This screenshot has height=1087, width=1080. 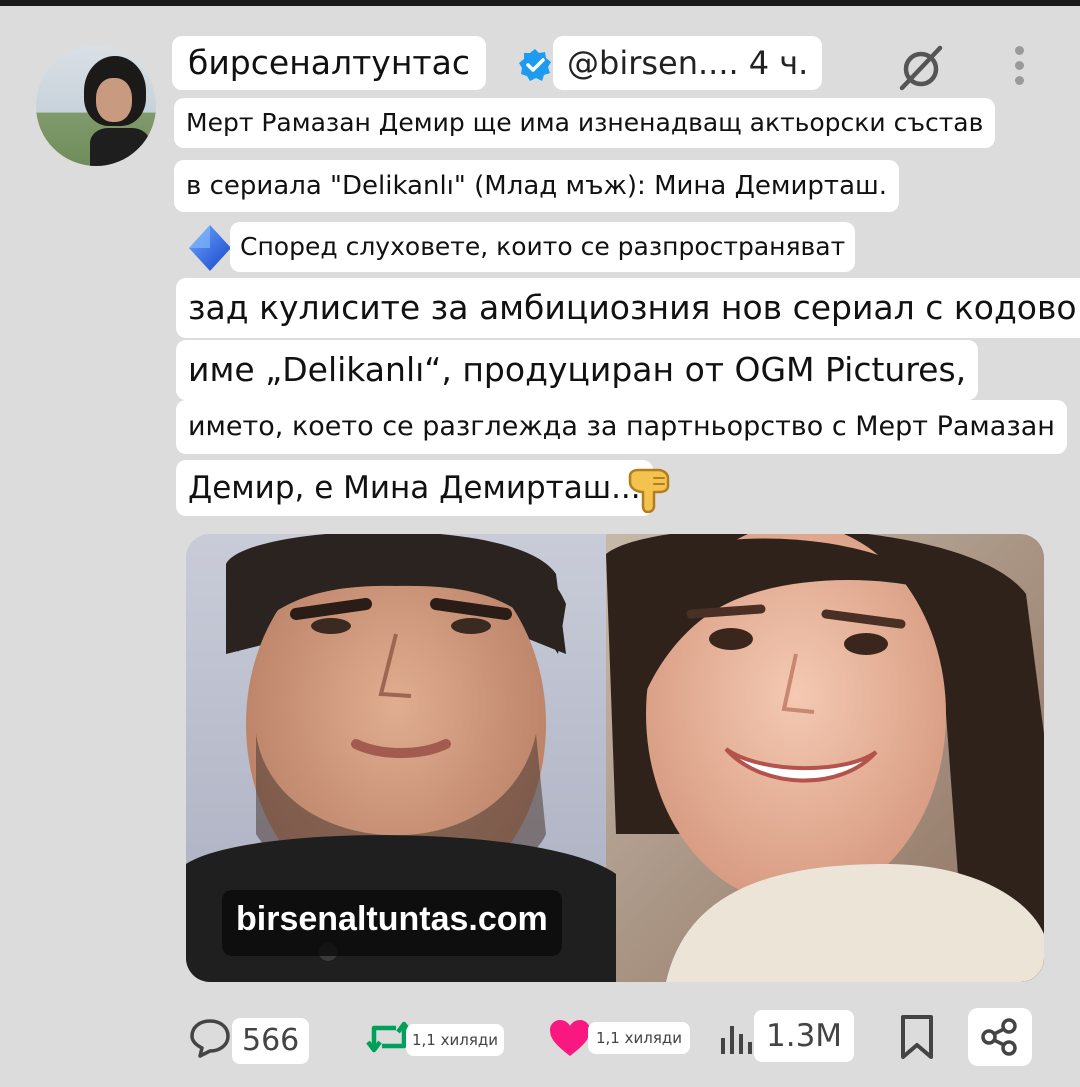 What do you see at coordinates (570, 1038) in the screenshot?
I see `like-icon` at bounding box center [570, 1038].